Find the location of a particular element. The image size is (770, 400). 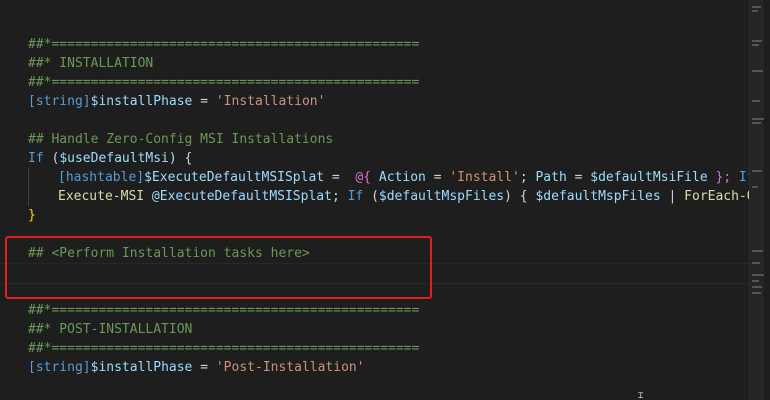

variable-token: $useDefaultMsi is located at coordinates (114, 158).